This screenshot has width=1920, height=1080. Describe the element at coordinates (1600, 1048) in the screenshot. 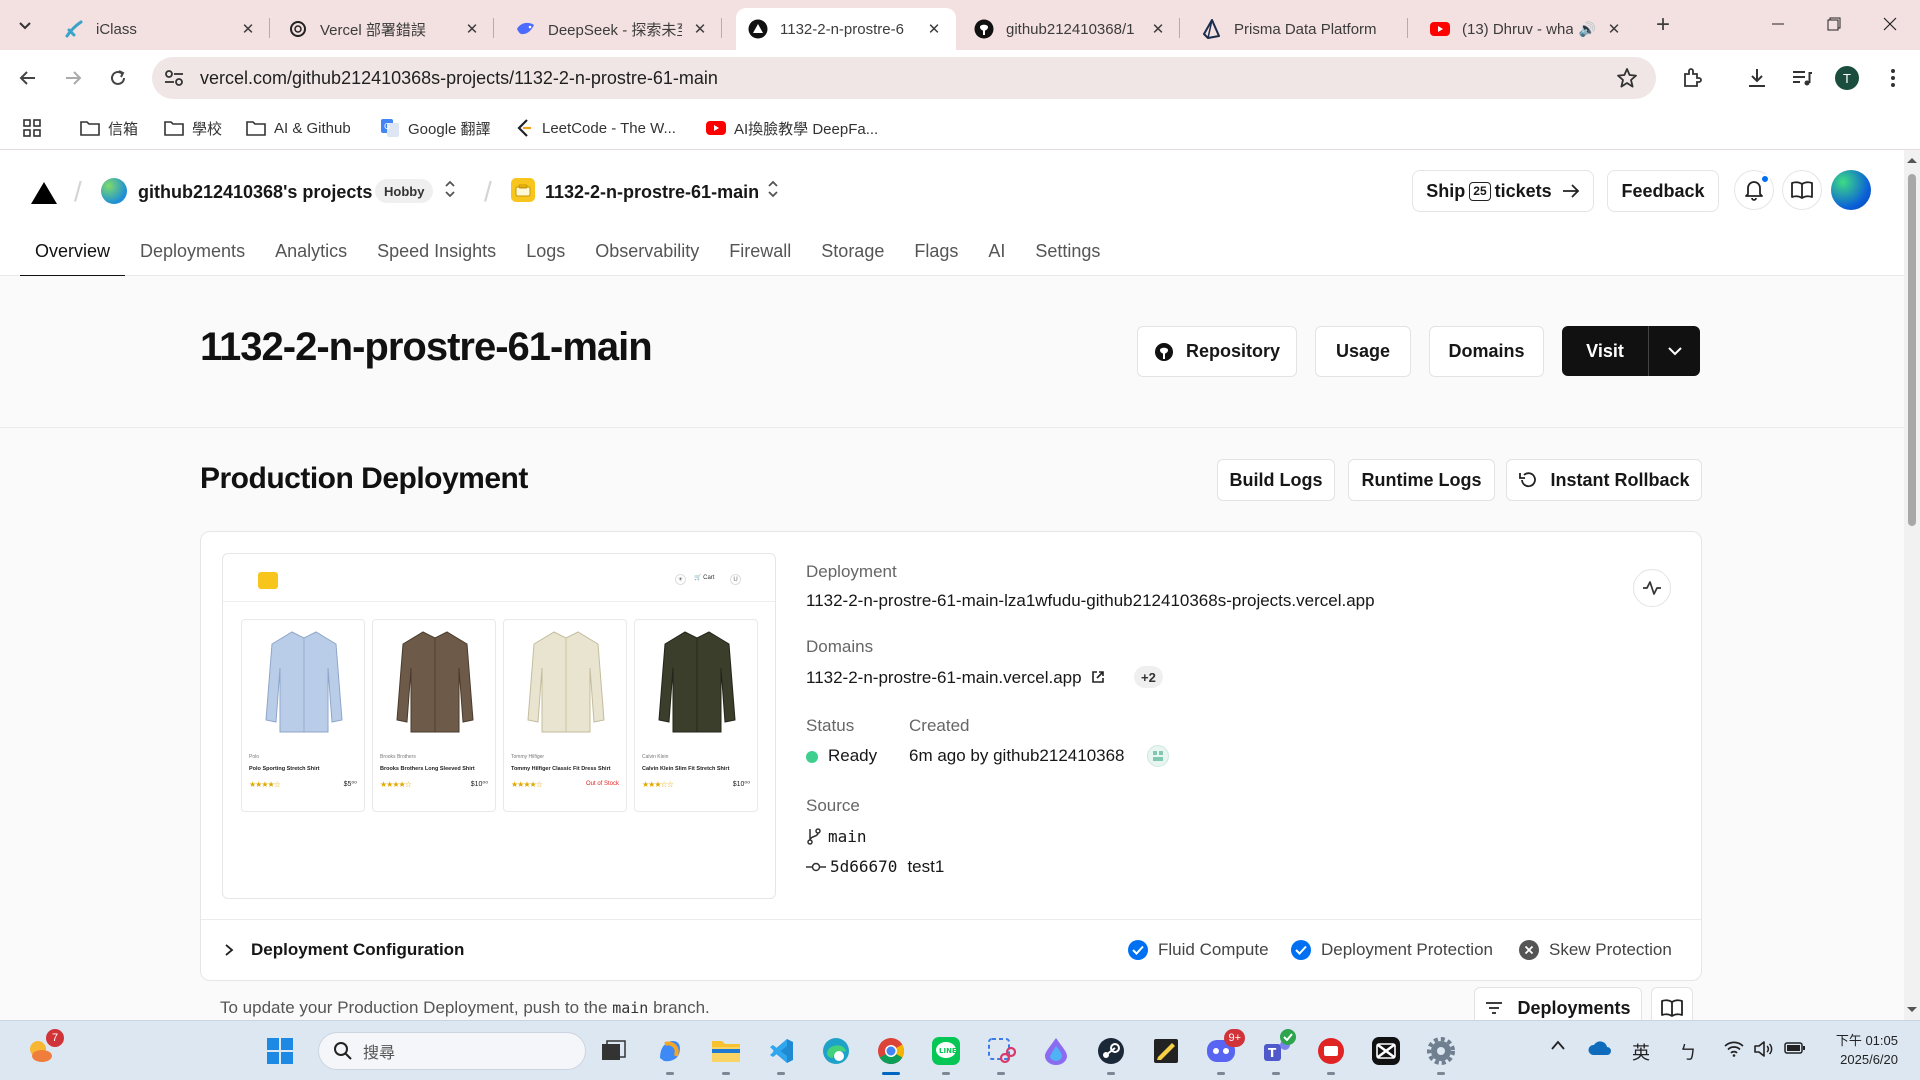

I see `onedrive-icon` at that location.